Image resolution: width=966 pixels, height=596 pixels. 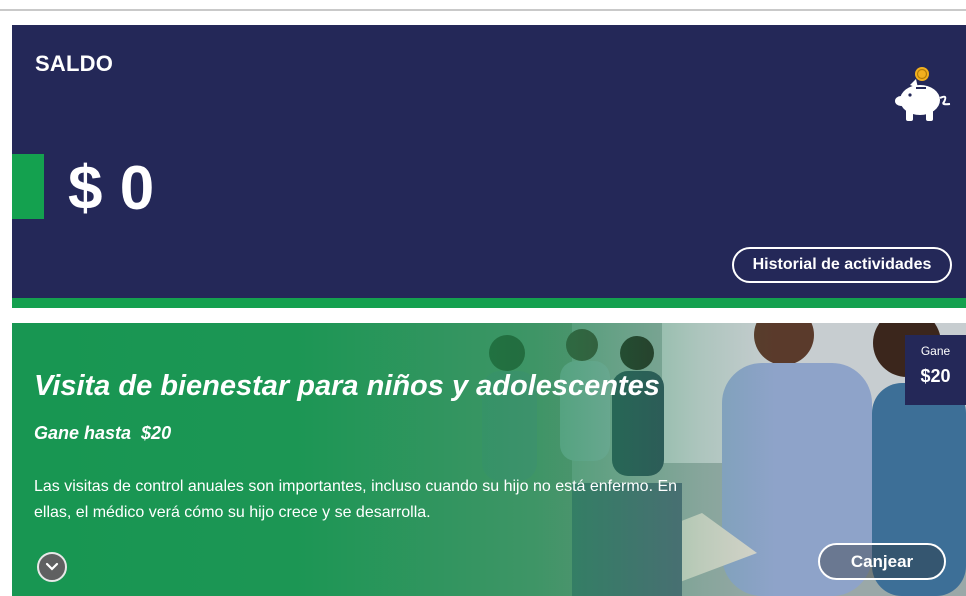 I want to click on balance-amount: $ 0, so click(x=111, y=188).